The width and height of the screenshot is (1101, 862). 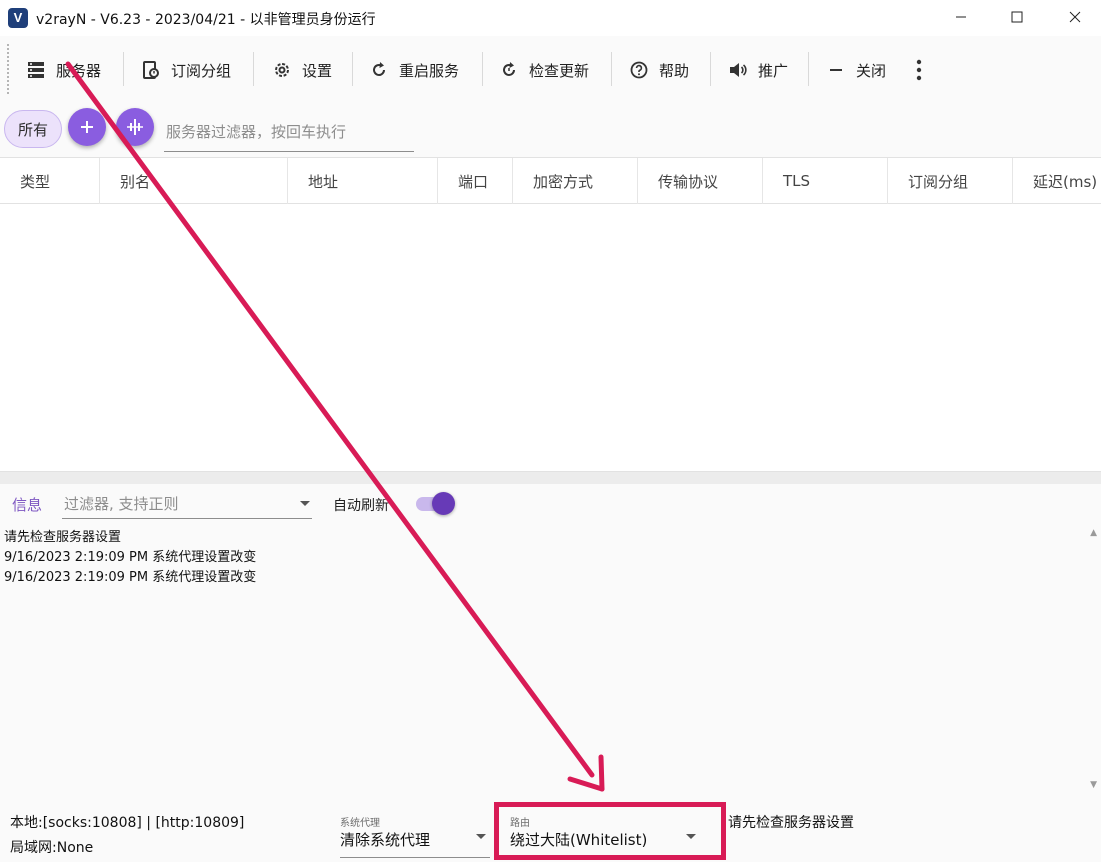 I want to click on close-app-button: 关闭, so click(x=856, y=70).